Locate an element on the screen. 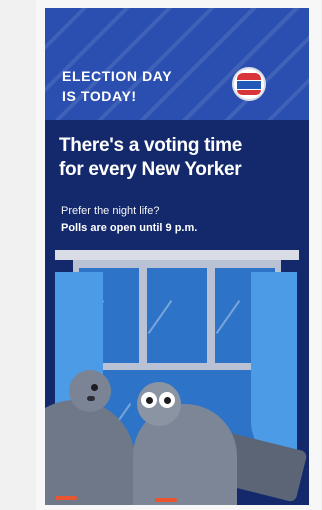  subtext-question: Prefer the night life? is located at coordinates (110, 211).